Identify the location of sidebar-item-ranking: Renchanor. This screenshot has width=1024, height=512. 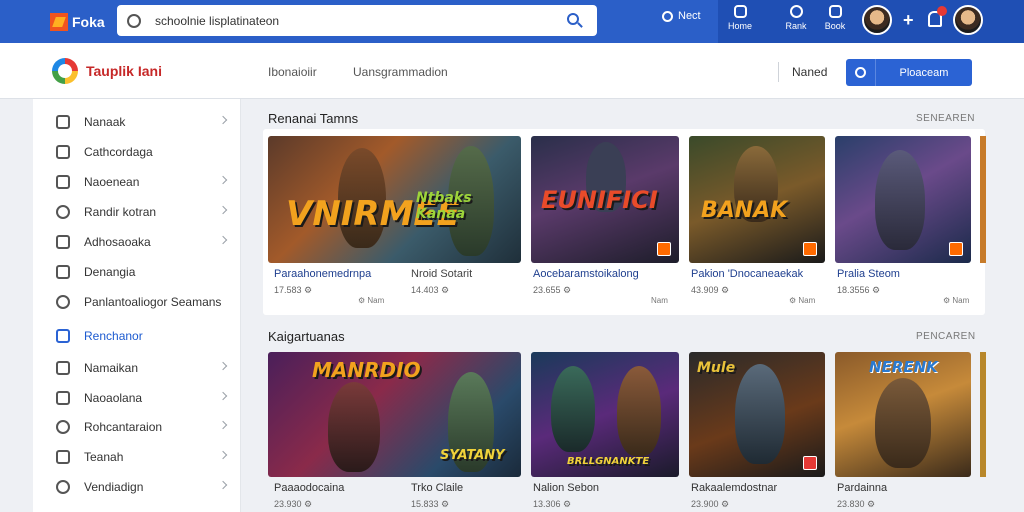
(137, 336).